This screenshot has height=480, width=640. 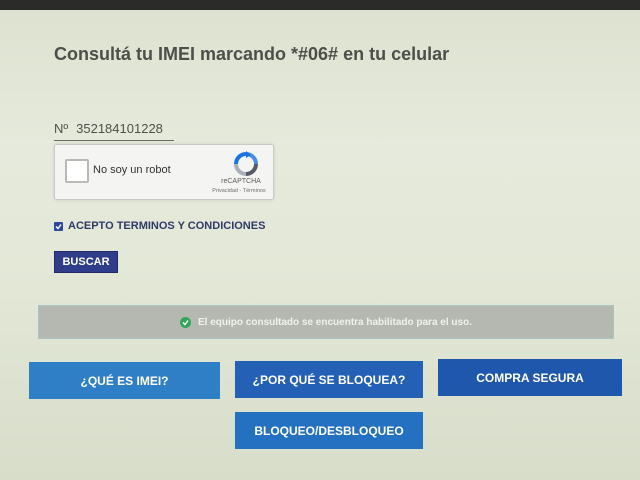 What do you see at coordinates (119, 128) in the screenshot?
I see `imei-value: 352184101228` at bounding box center [119, 128].